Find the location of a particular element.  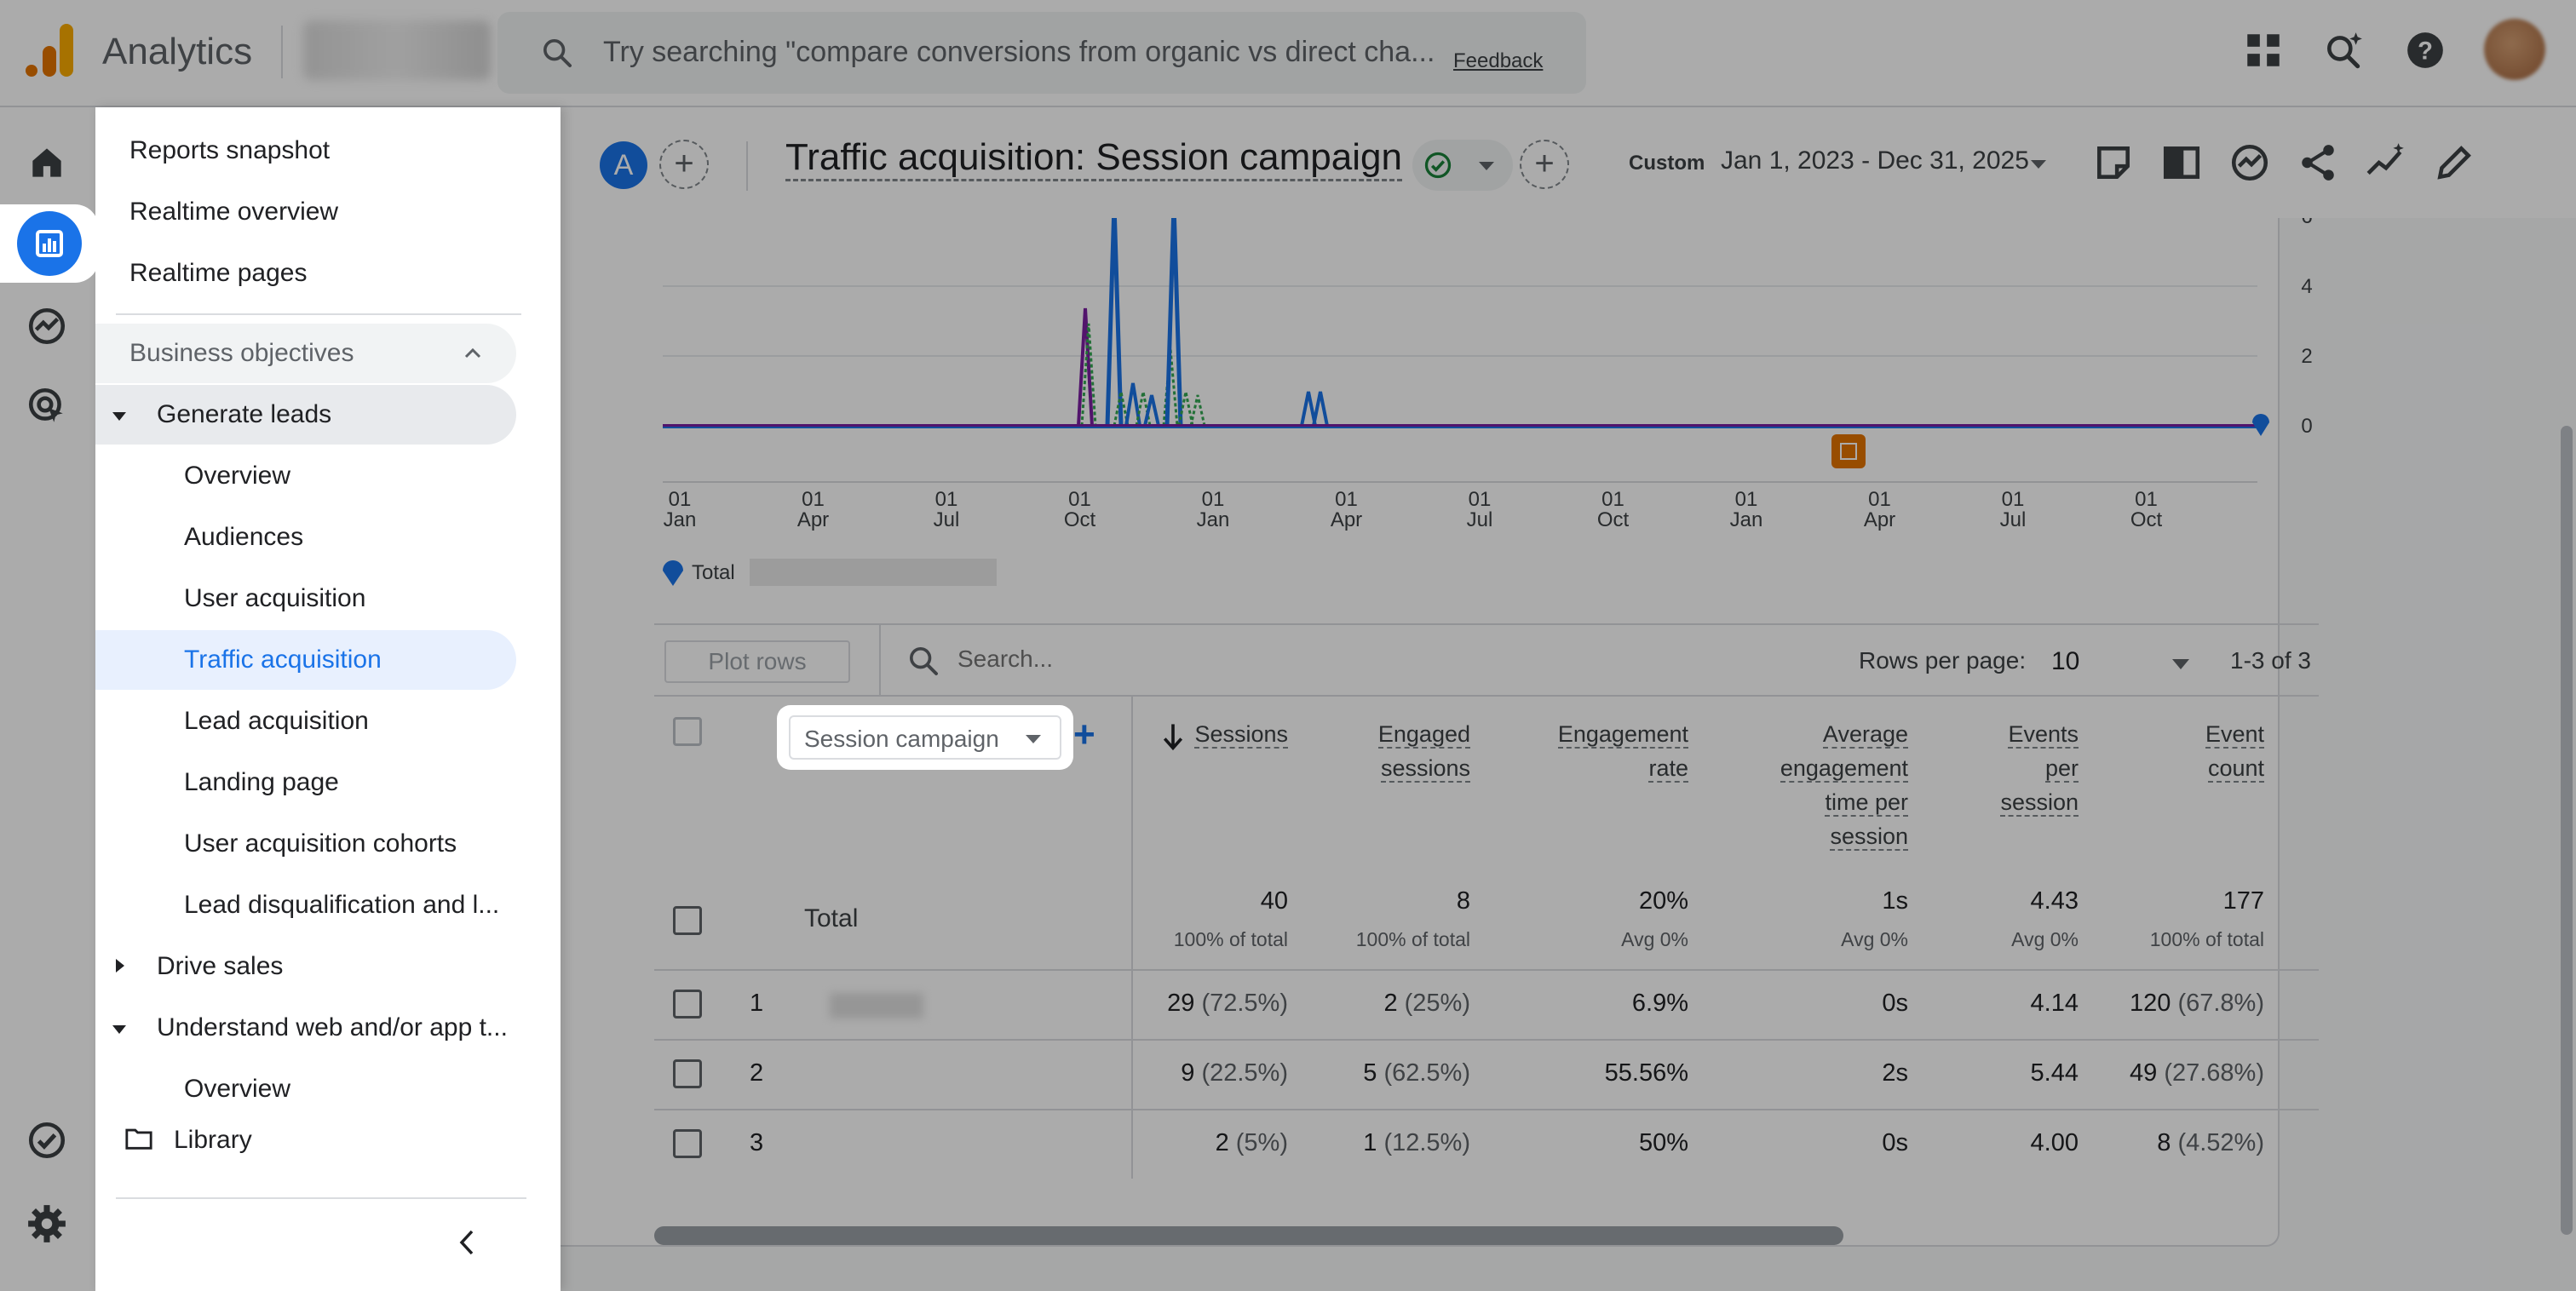

column-header-text: engagement is located at coordinates (1844, 769).